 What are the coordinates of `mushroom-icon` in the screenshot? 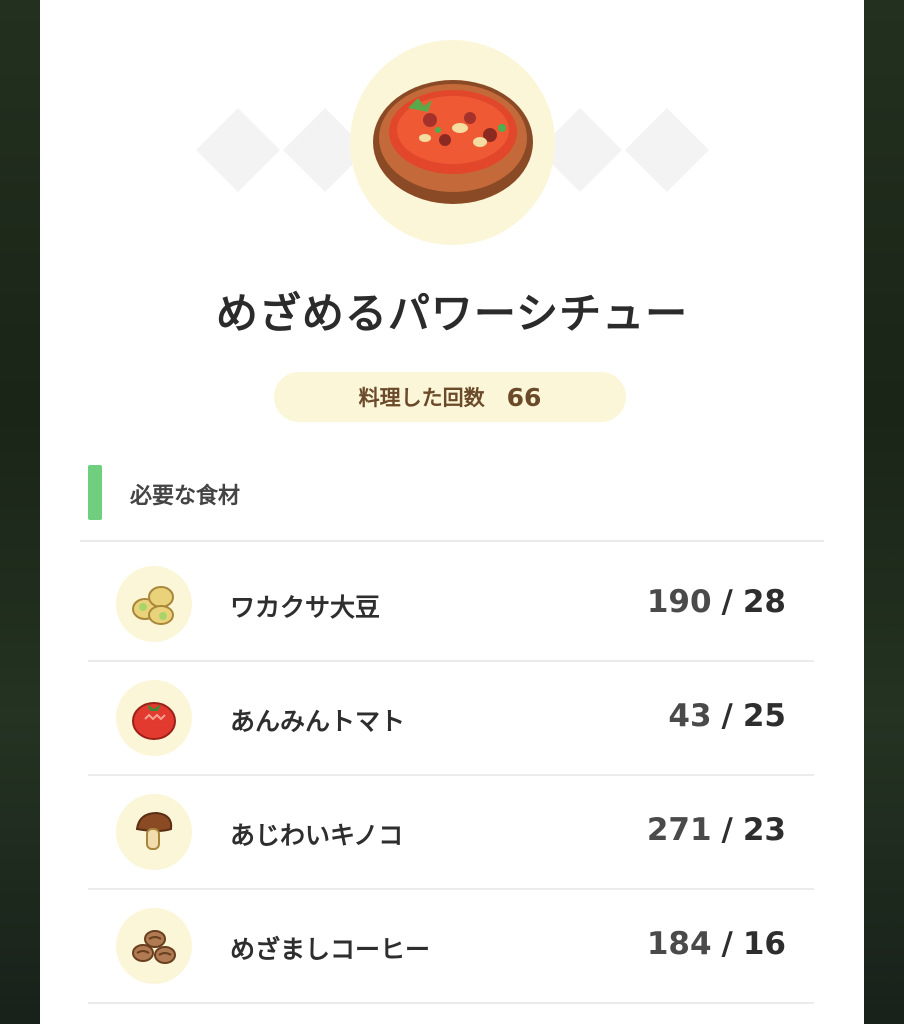 It's located at (154, 830).